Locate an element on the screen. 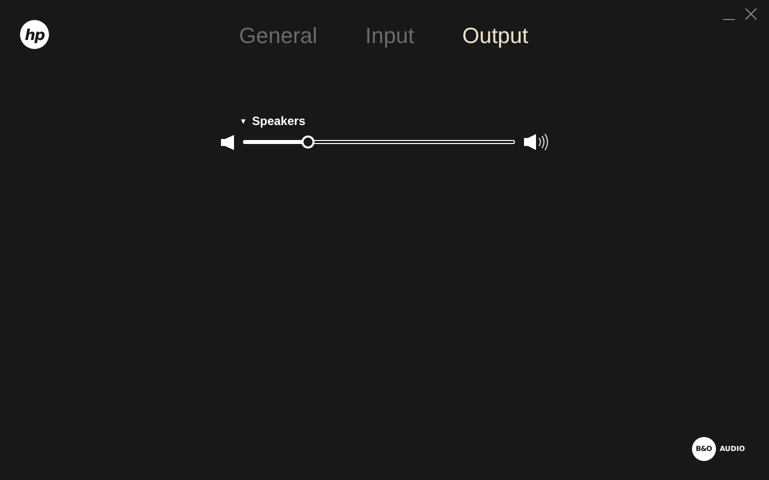  volume-slider is located at coordinates (379, 142).